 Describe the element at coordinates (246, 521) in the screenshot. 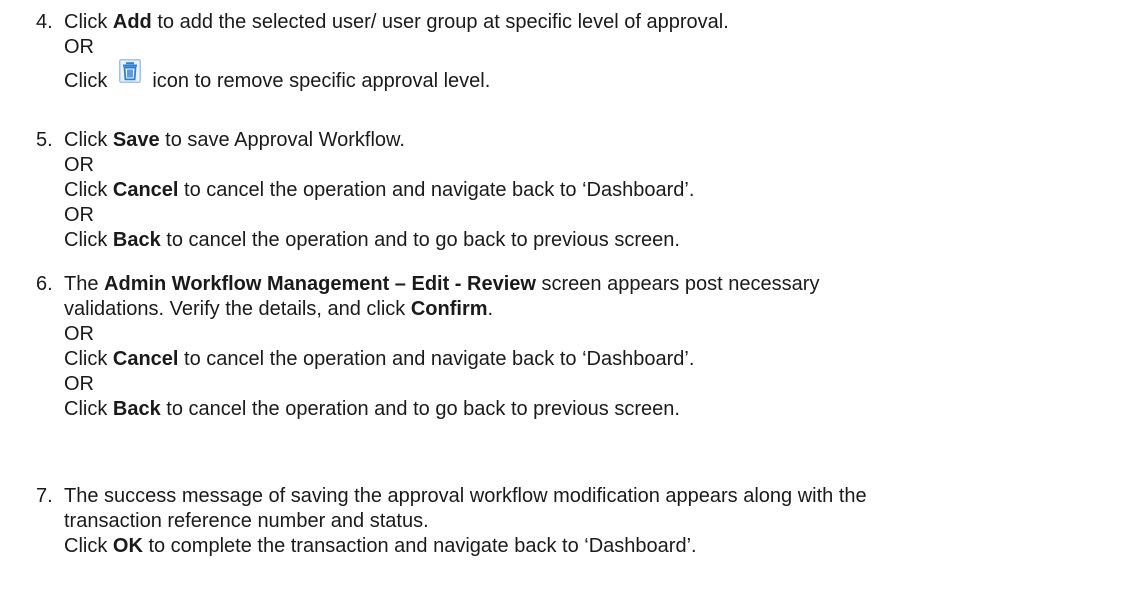

I see `step-line: transaction reference number and status.` at that location.